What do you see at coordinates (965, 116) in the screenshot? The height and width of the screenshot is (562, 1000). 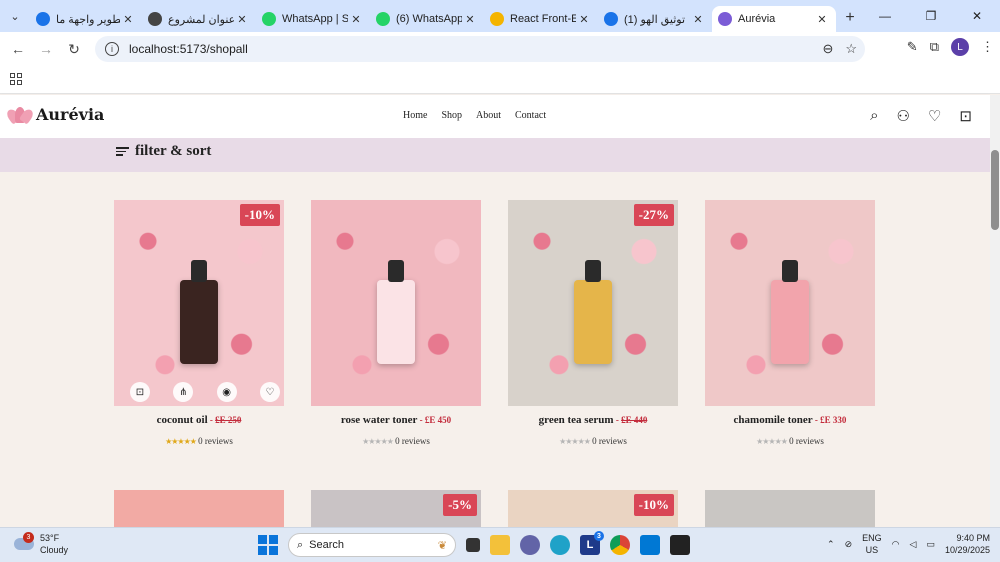 I see `cart-bag-icon: ⊡` at bounding box center [965, 116].